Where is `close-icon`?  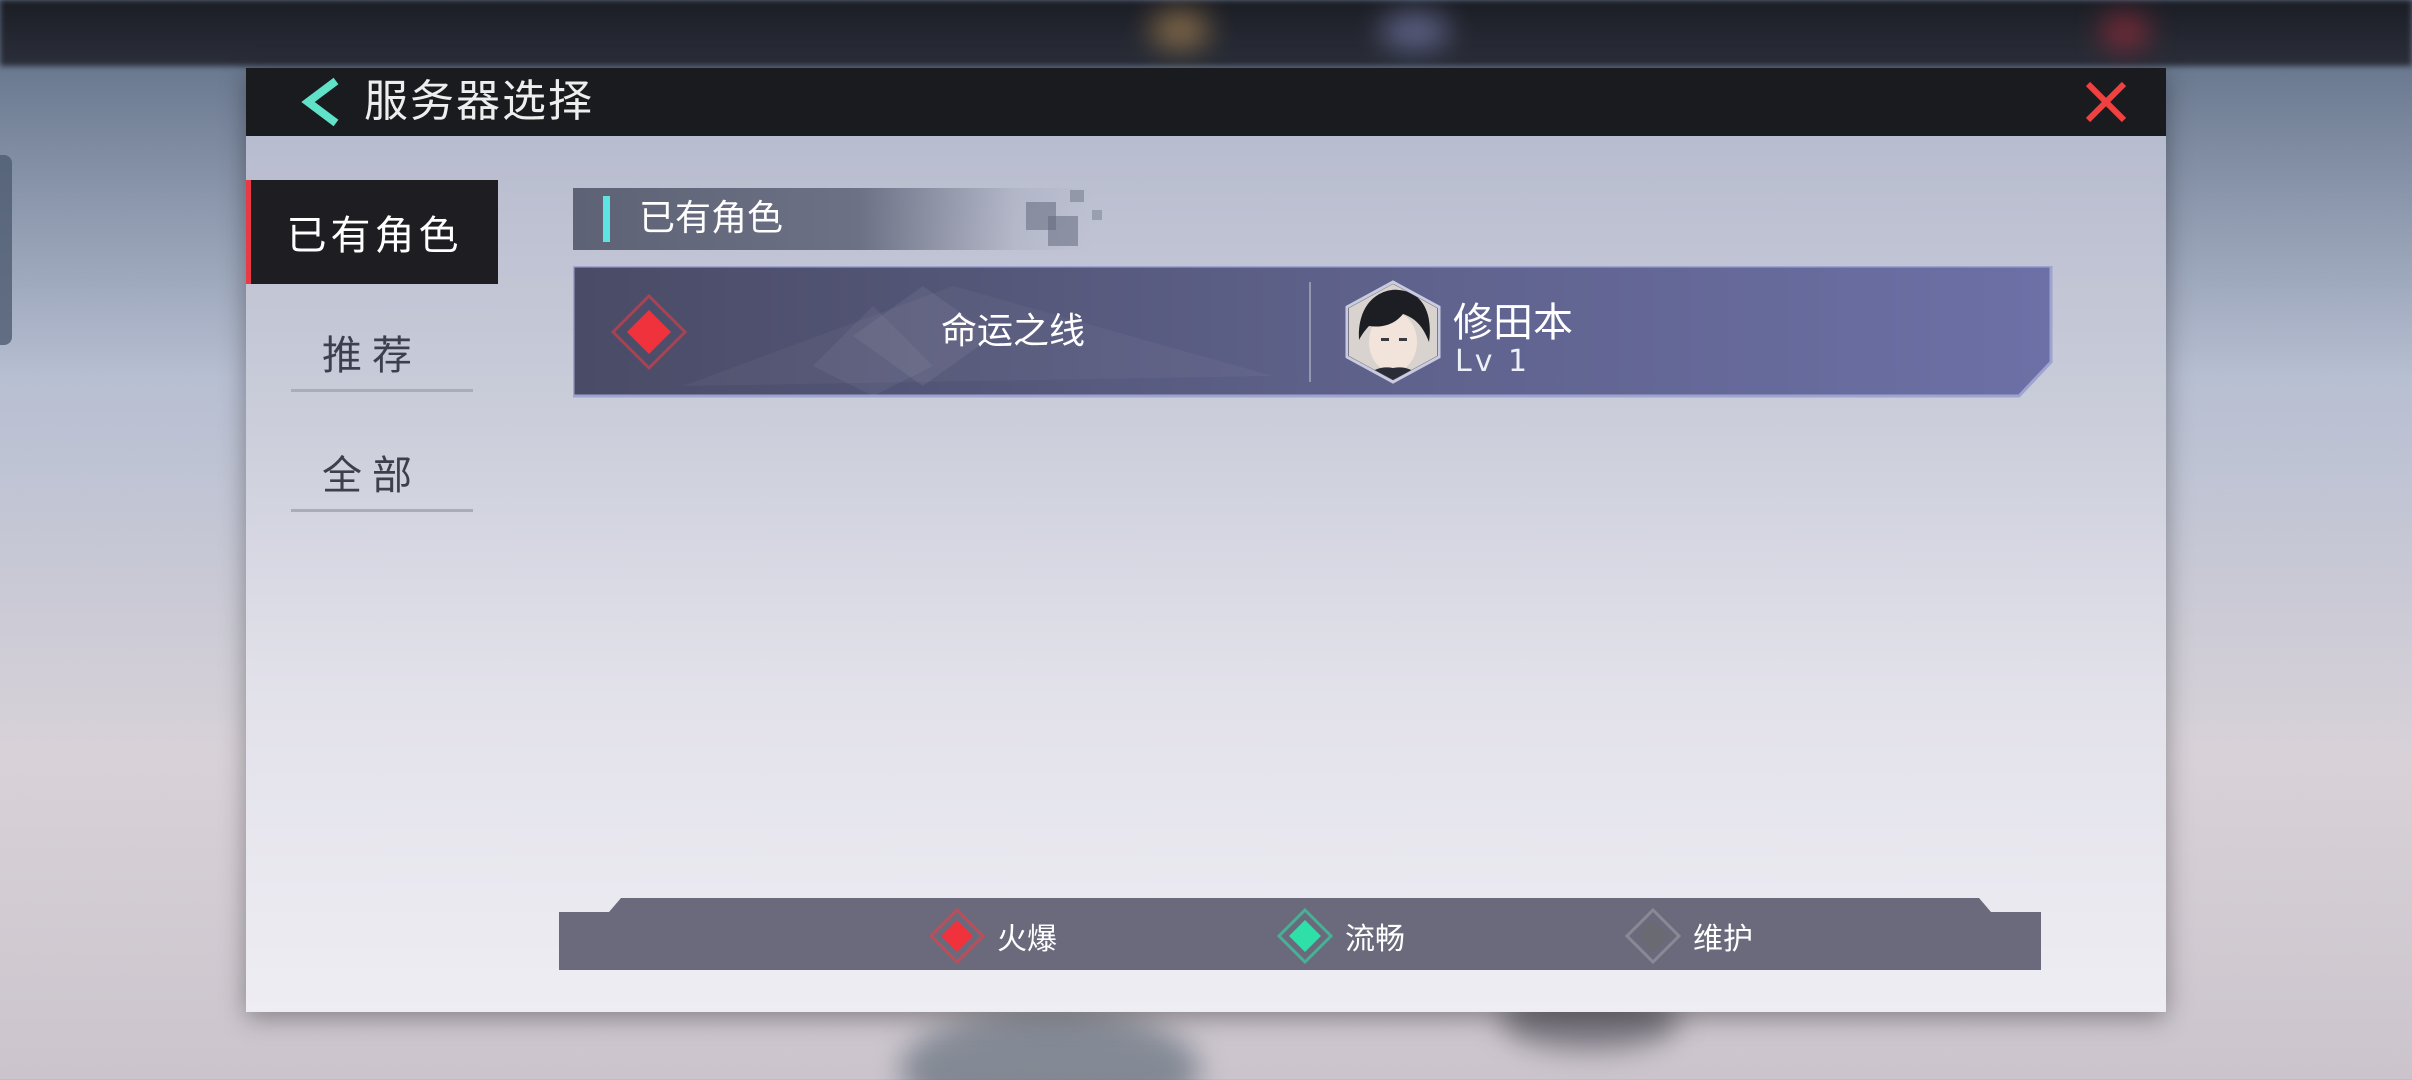
close-icon is located at coordinates (2106, 102).